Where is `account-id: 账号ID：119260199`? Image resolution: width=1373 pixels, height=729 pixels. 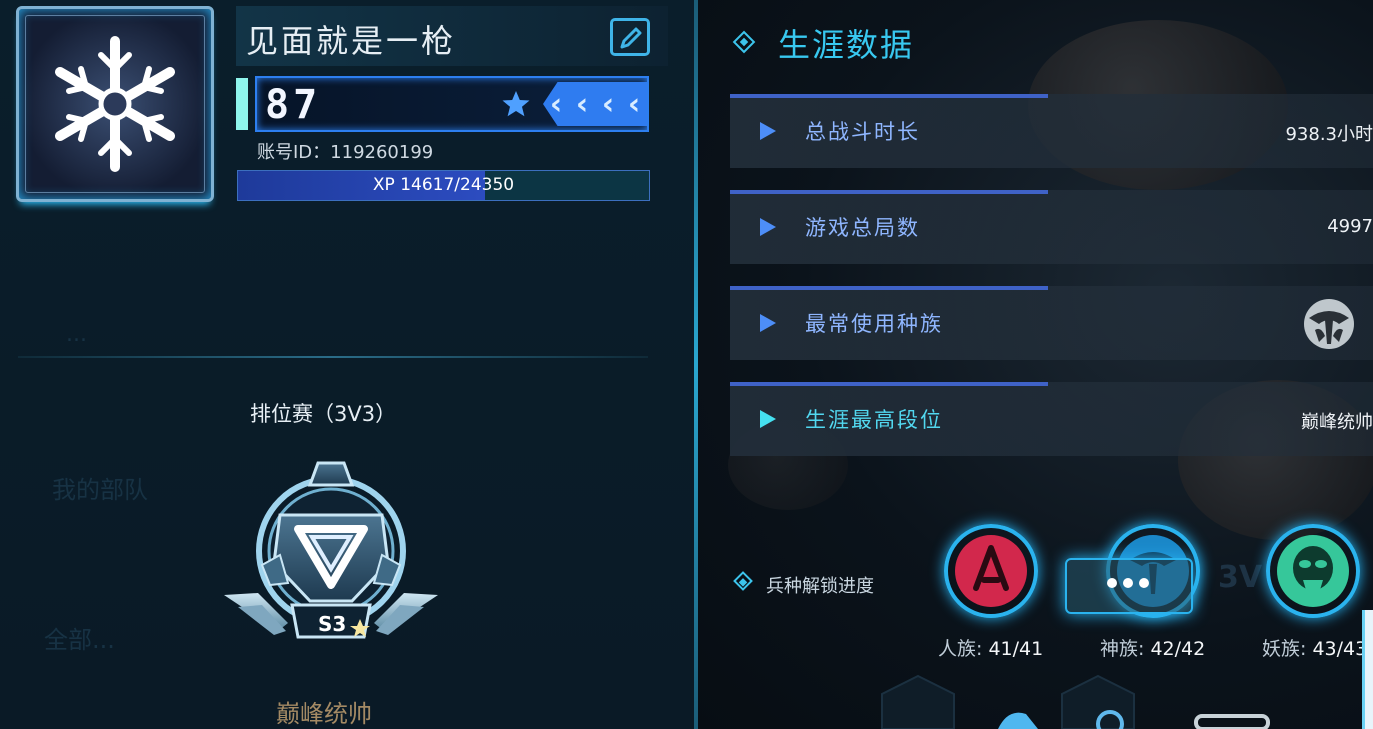
account-id: 账号ID：119260199 is located at coordinates (345, 152).